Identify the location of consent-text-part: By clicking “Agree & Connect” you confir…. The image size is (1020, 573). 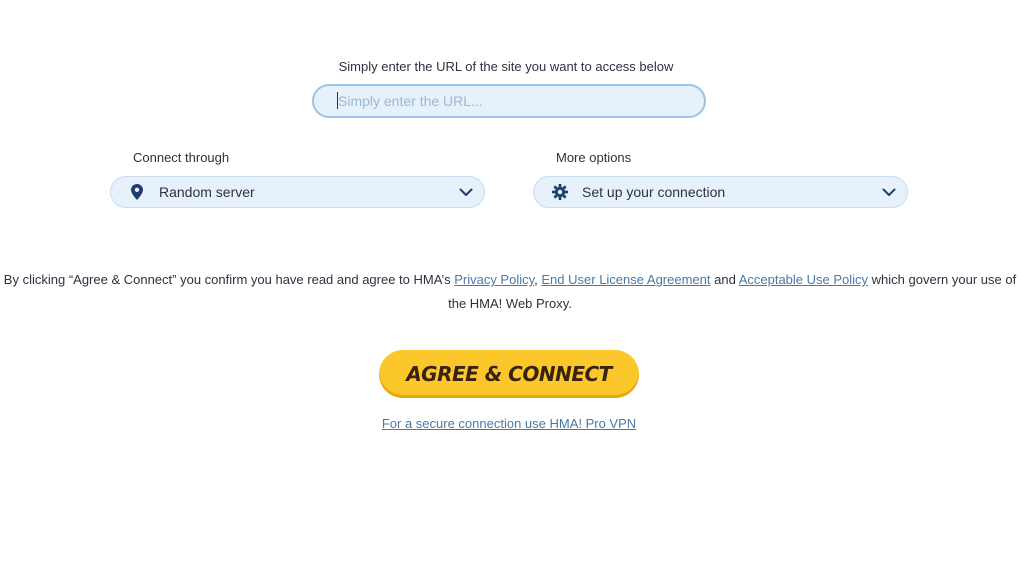
(229, 279).